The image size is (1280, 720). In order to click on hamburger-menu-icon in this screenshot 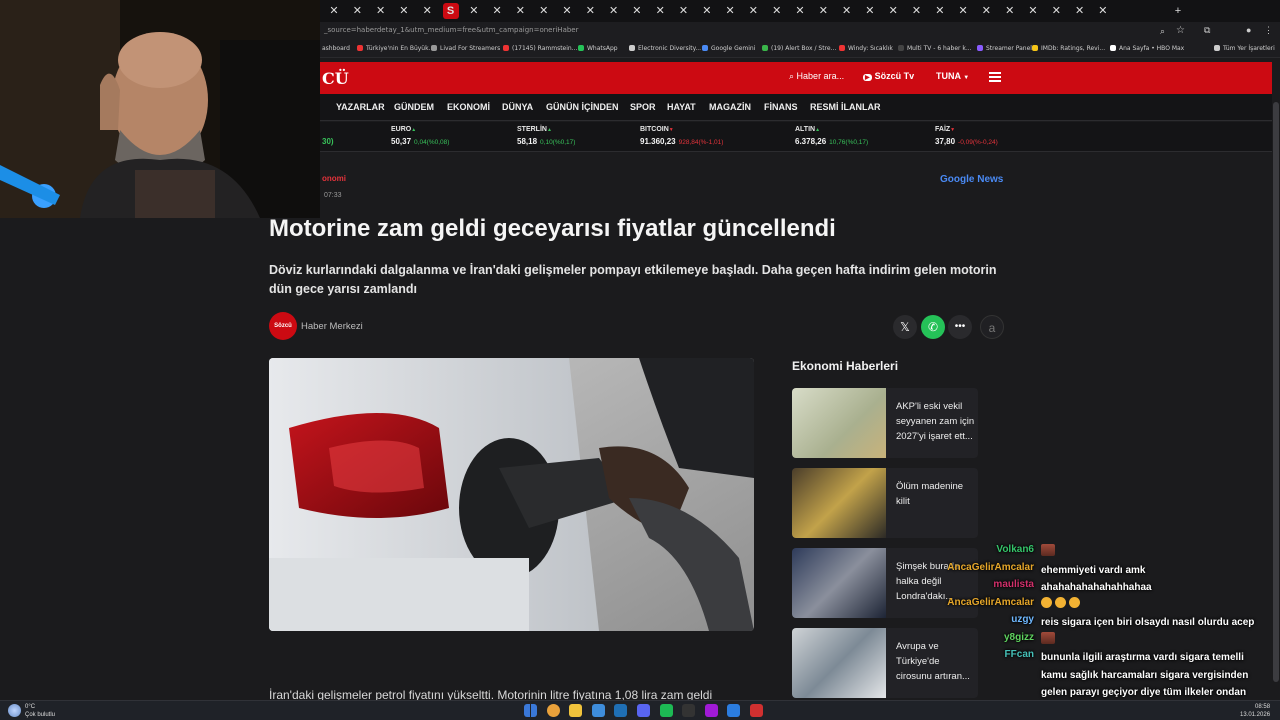, I will do `click(995, 77)`.